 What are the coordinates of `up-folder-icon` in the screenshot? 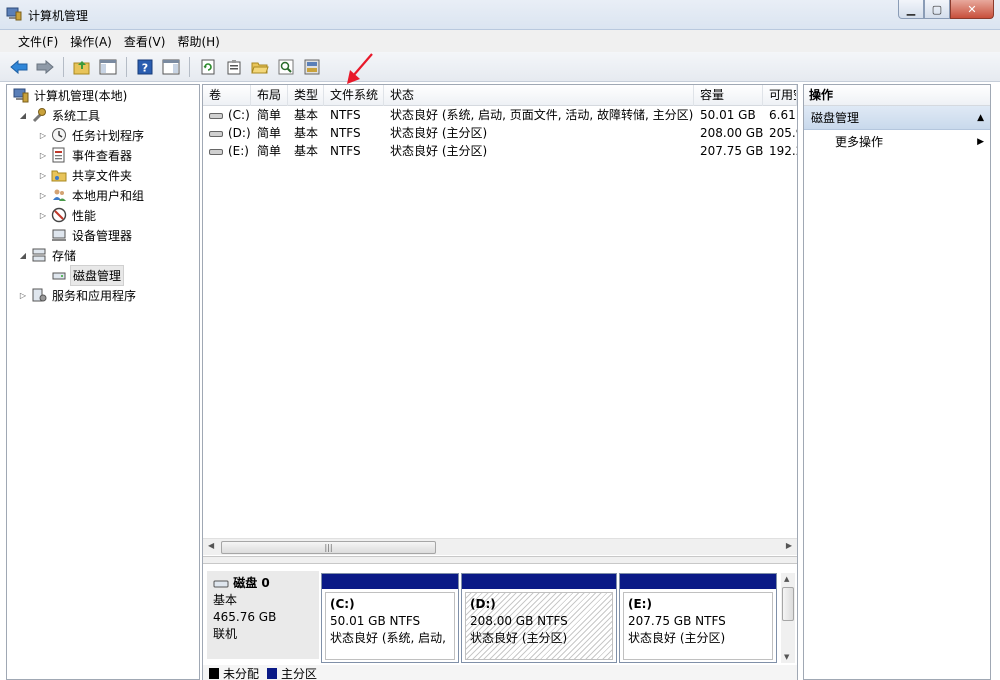 It's located at (82, 67).